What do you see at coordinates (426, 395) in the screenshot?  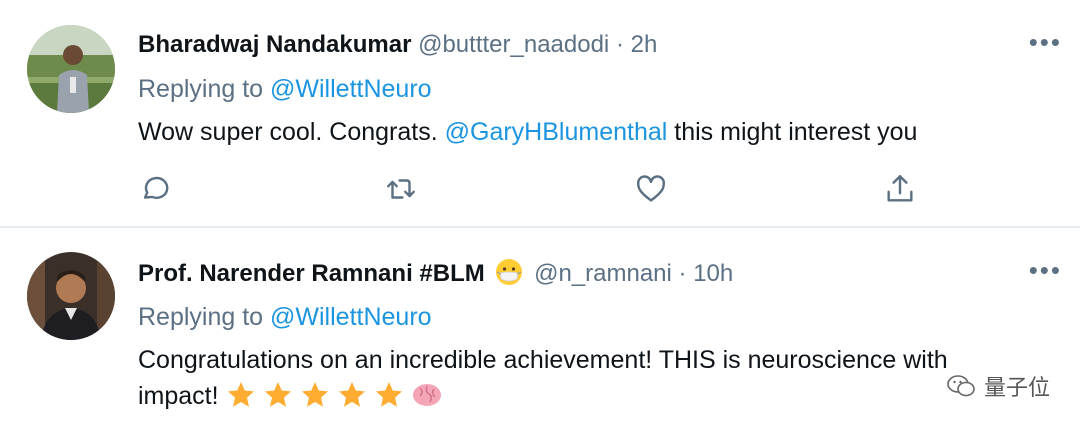 I see `brain-emoji` at bounding box center [426, 395].